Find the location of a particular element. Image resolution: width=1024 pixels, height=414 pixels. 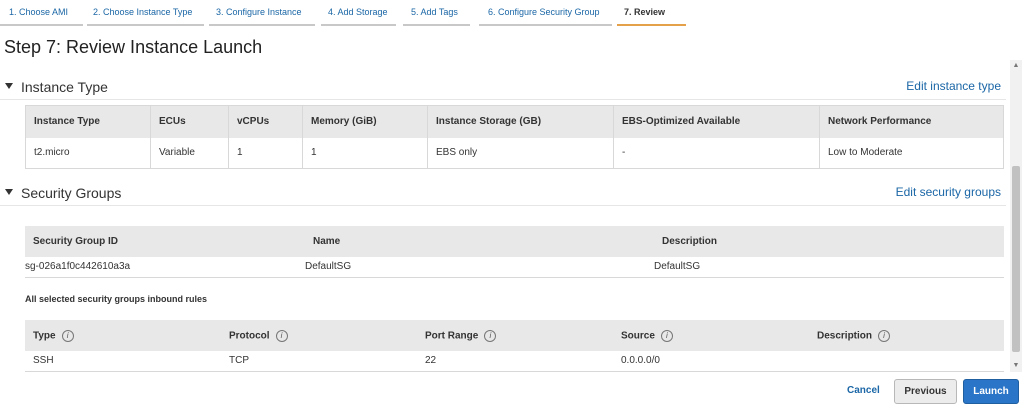

scrollbar-thumb is located at coordinates (1016, 259).